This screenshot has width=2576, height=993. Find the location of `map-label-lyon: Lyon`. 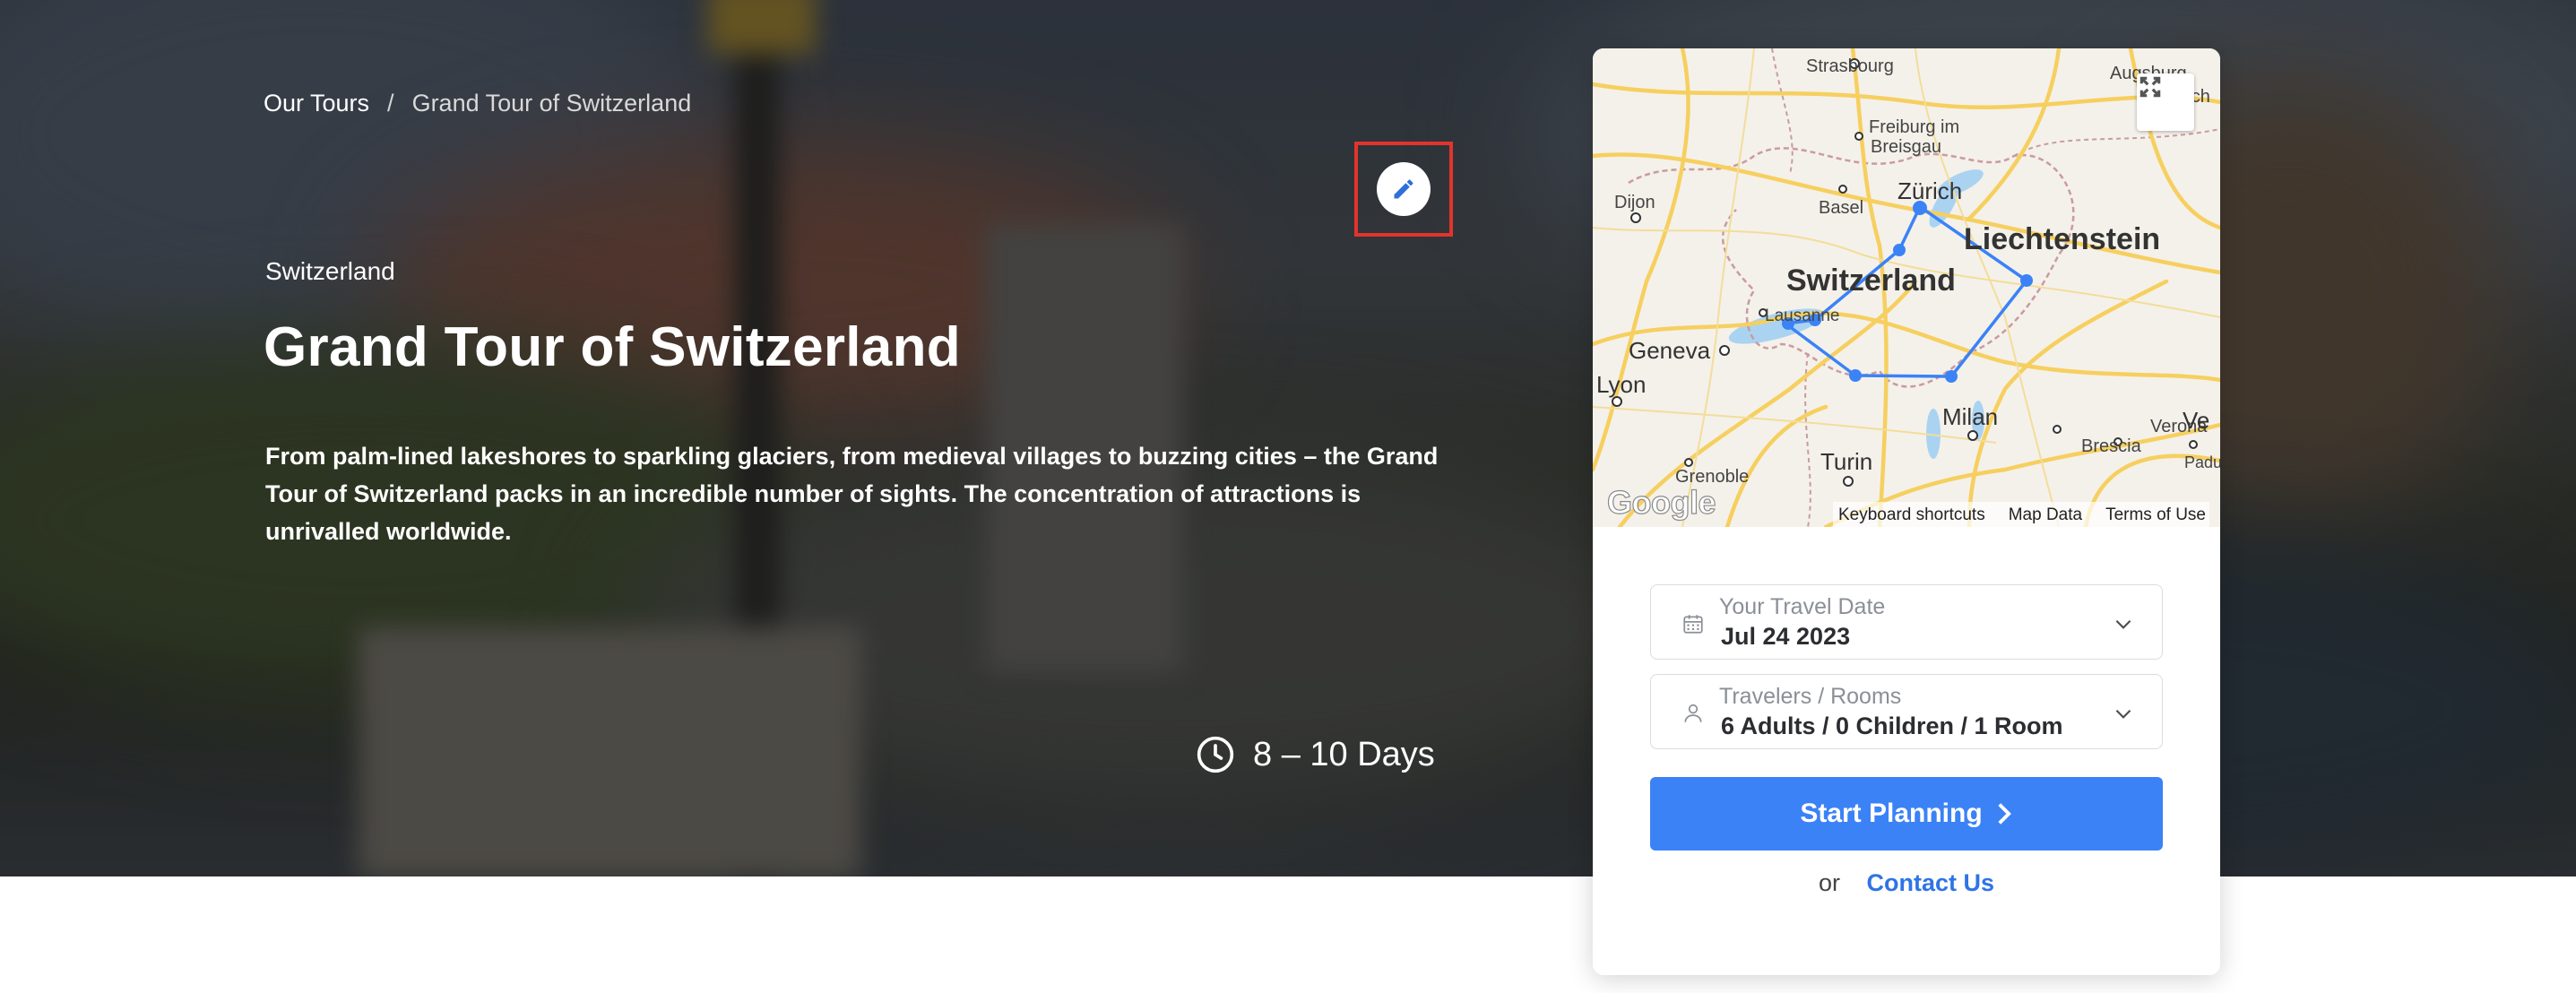

map-label-lyon: Lyon is located at coordinates (1621, 384).